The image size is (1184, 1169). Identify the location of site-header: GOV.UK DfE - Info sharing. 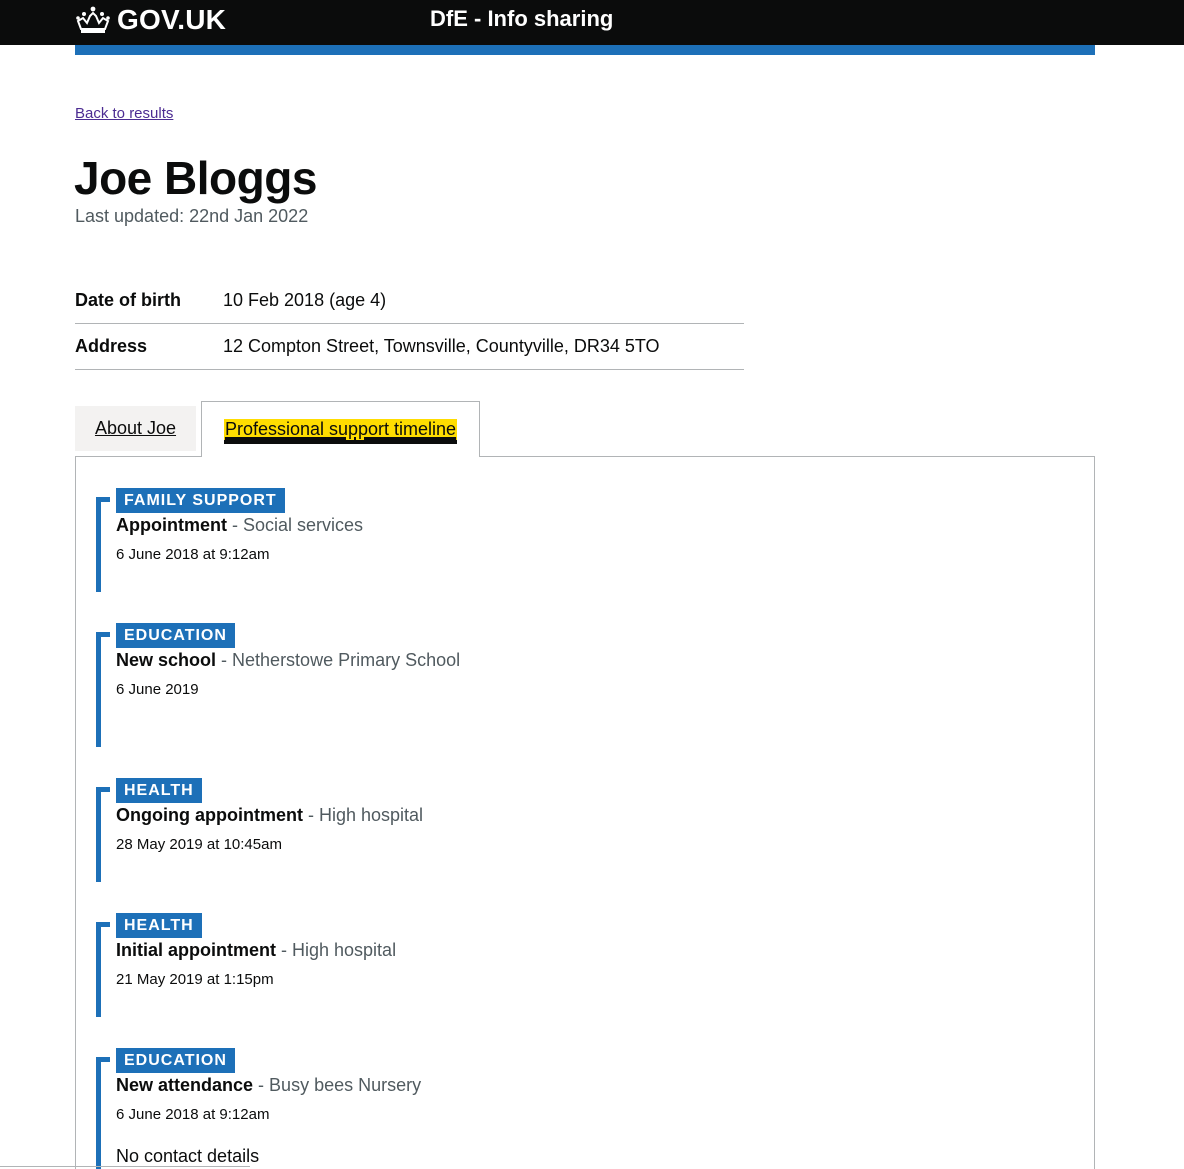
(592, 22).